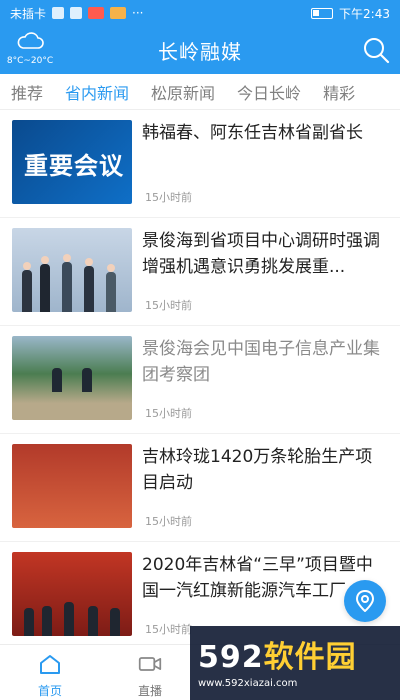 The width and height of the screenshot is (400, 700). I want to click on app-header: 8°C~20°C 长岭融媒, so click(200, 50).